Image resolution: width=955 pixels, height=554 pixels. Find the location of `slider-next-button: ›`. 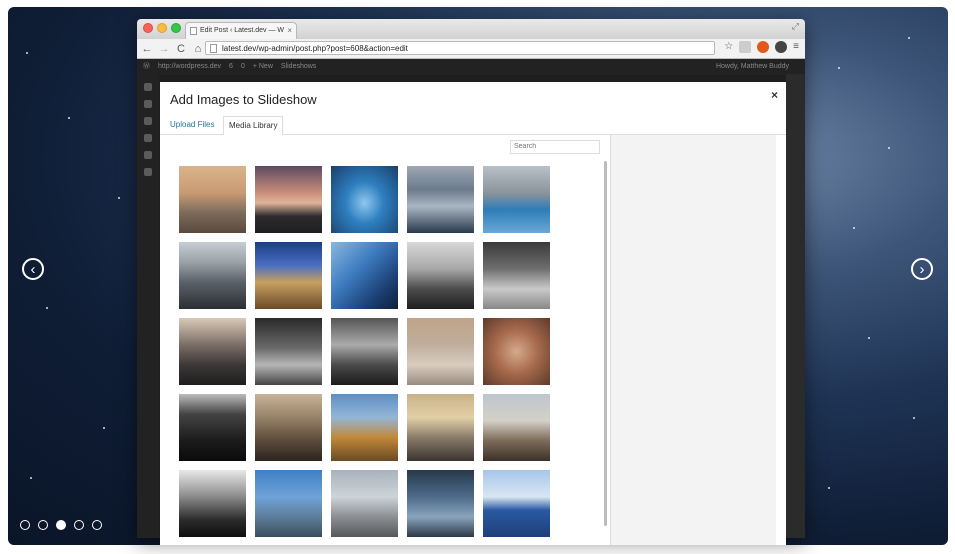

slider-next-button: › is located at coordinates (922, 269).